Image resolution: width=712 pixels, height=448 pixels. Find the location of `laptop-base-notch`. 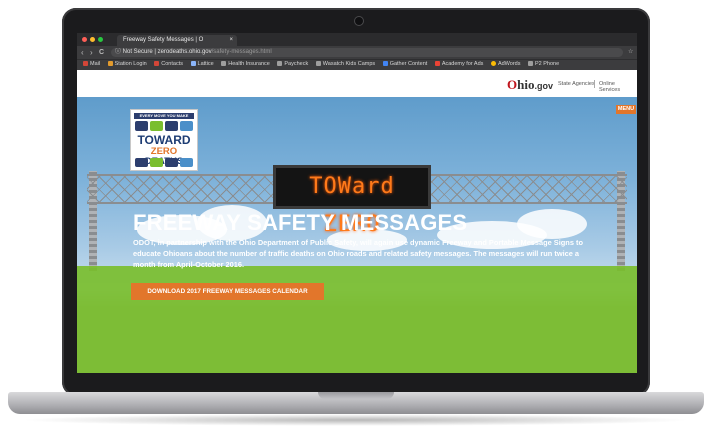

laptop-base-notch is located at coordinates (356, 395).